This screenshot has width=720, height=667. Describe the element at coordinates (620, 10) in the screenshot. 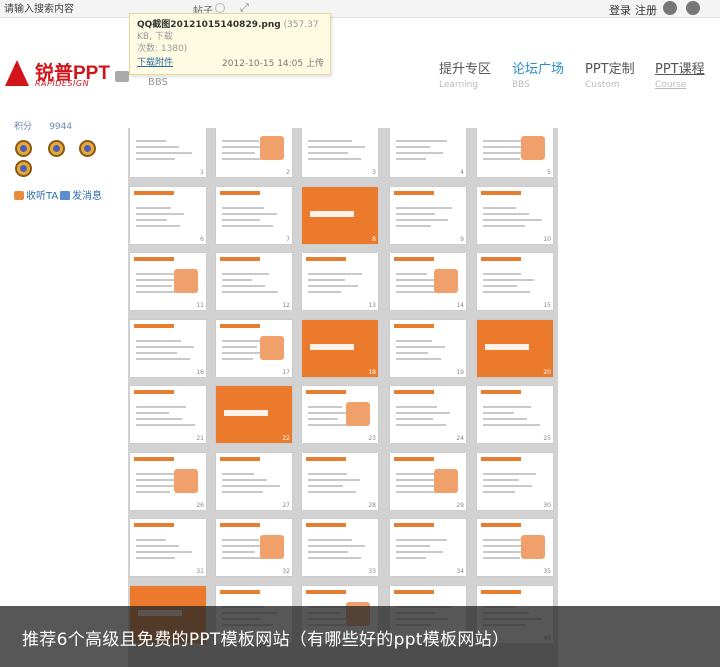

I see `login-link: 登录` at that location.